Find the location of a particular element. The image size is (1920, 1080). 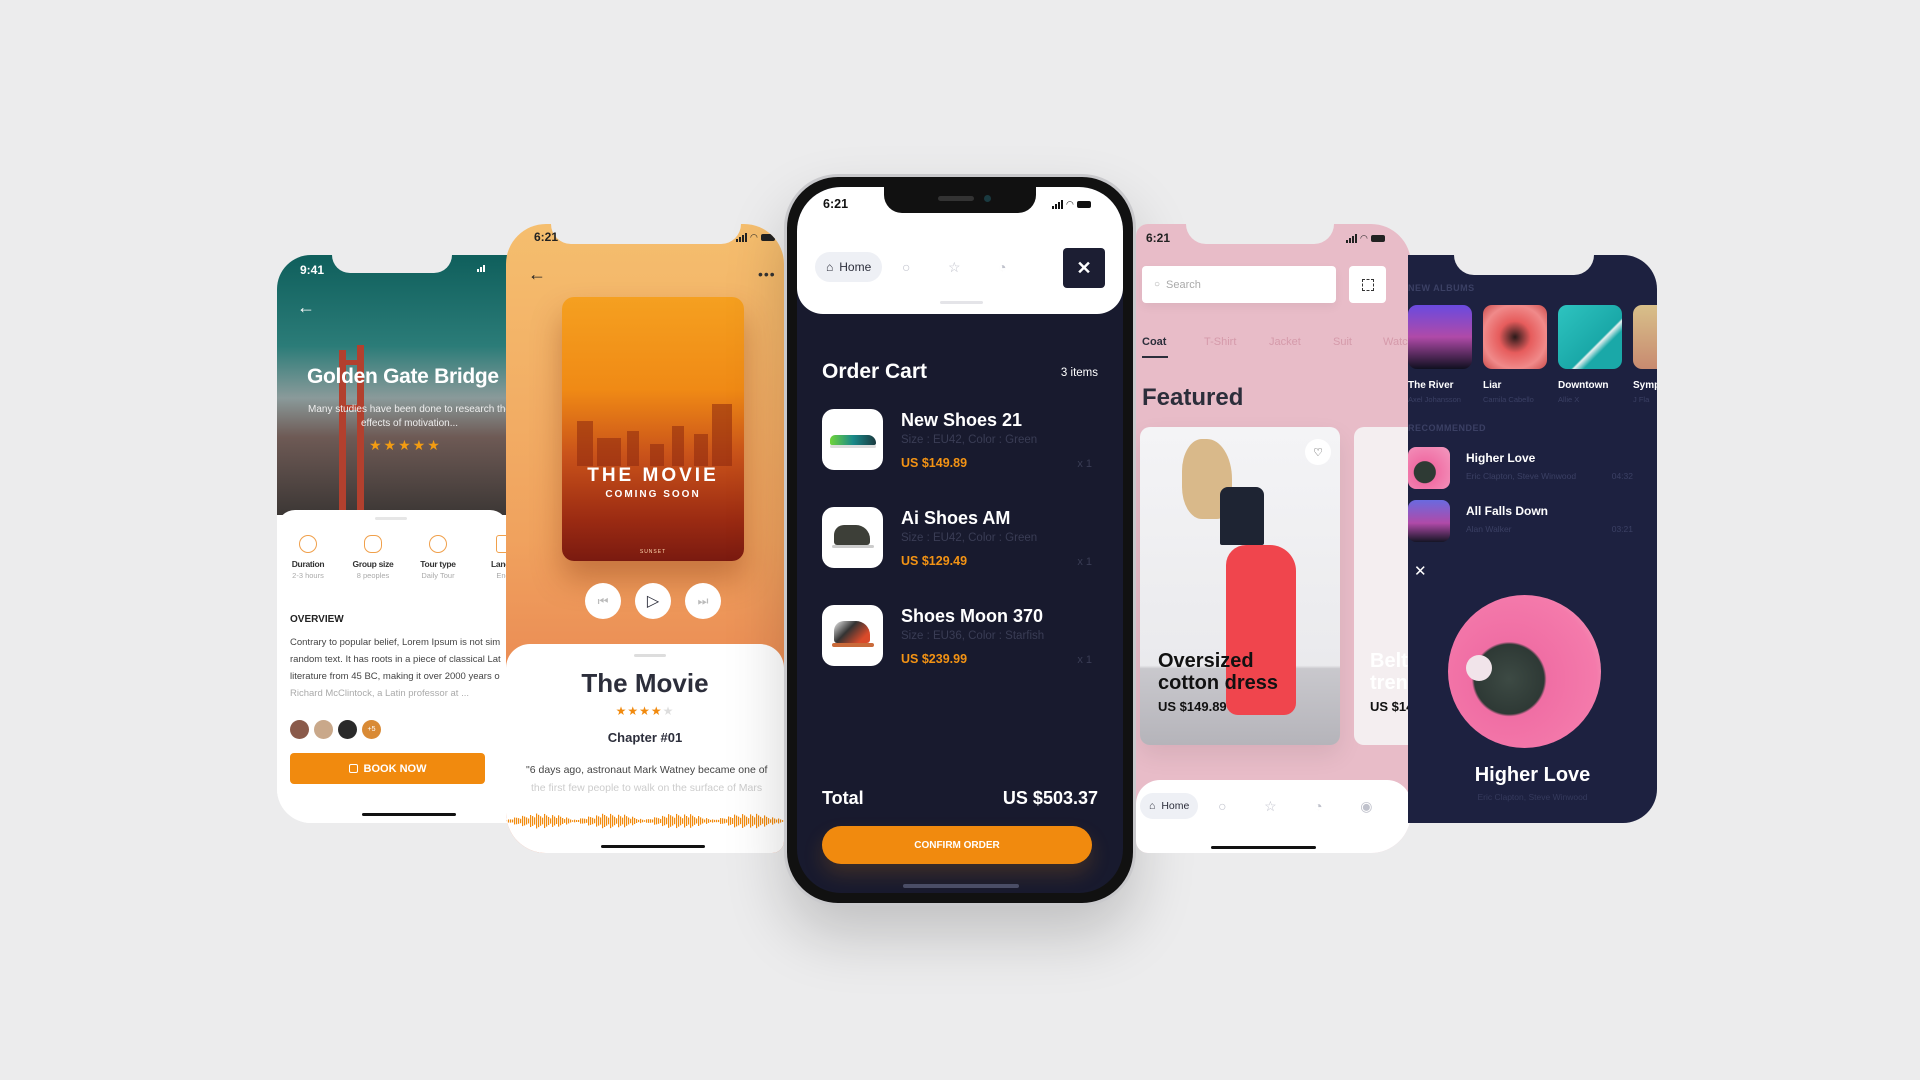

search-input: ○ Search is located at coordinates (1239, 284).